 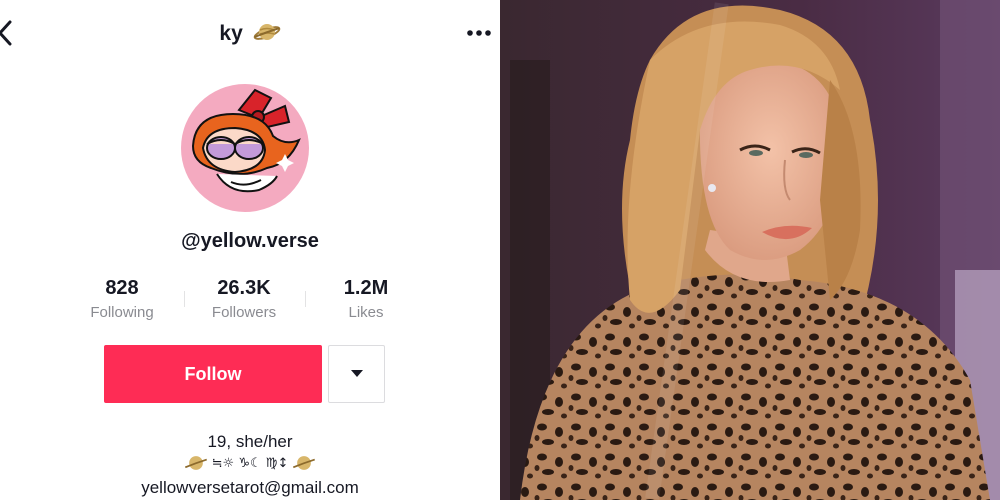 What do you see at coordinates (122, 312) in the screenshot?
I see `stat-label: Following` at bounding box center [122, 312].